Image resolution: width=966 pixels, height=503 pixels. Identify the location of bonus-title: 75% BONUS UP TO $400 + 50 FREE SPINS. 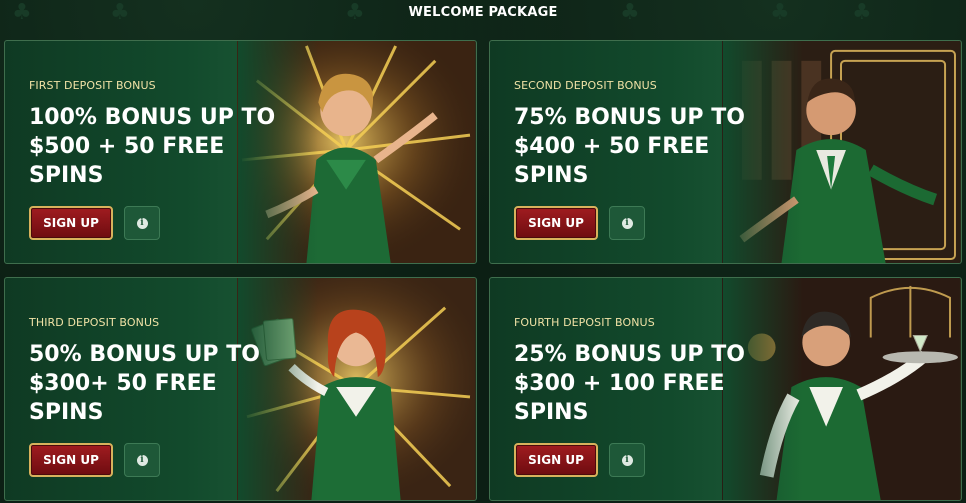
(629, 146).